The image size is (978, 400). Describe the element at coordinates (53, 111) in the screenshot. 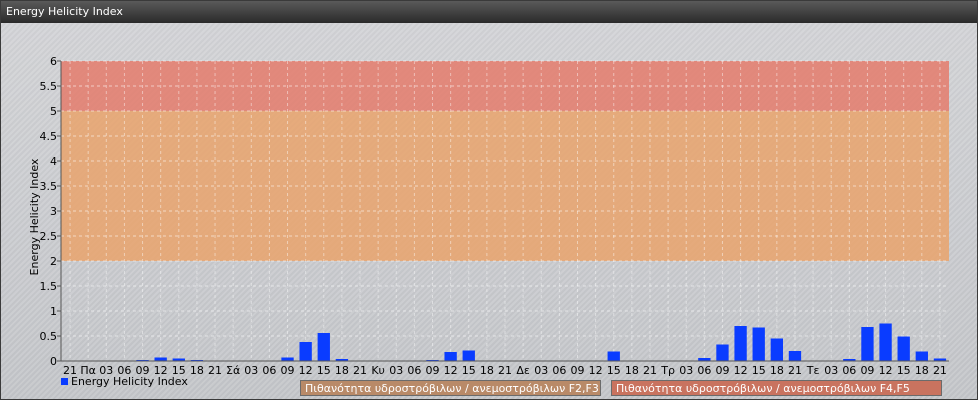

I see `y-tick-label: 5` at that location.